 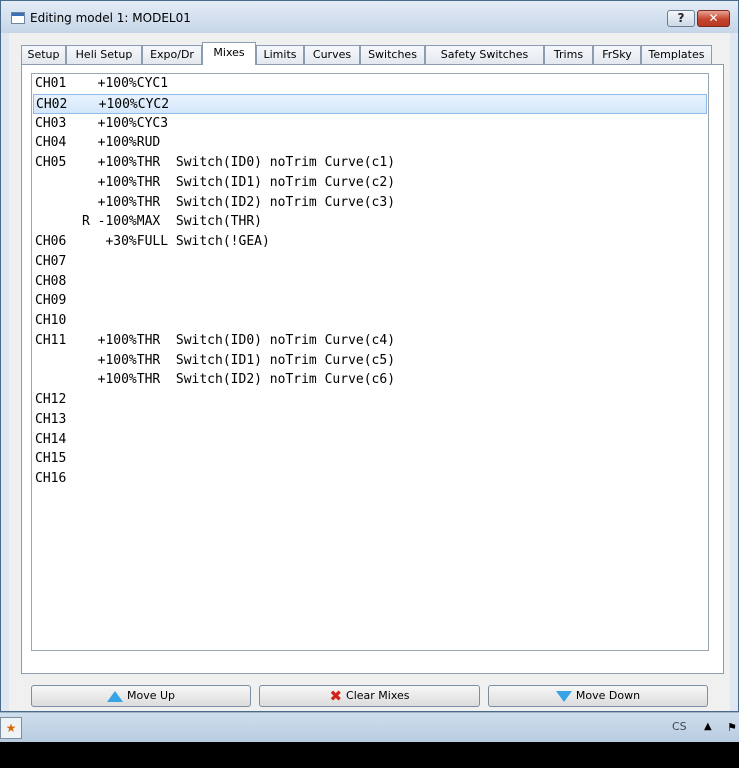 I want to click on screen-bottom-border, so click(x=369, y=755).